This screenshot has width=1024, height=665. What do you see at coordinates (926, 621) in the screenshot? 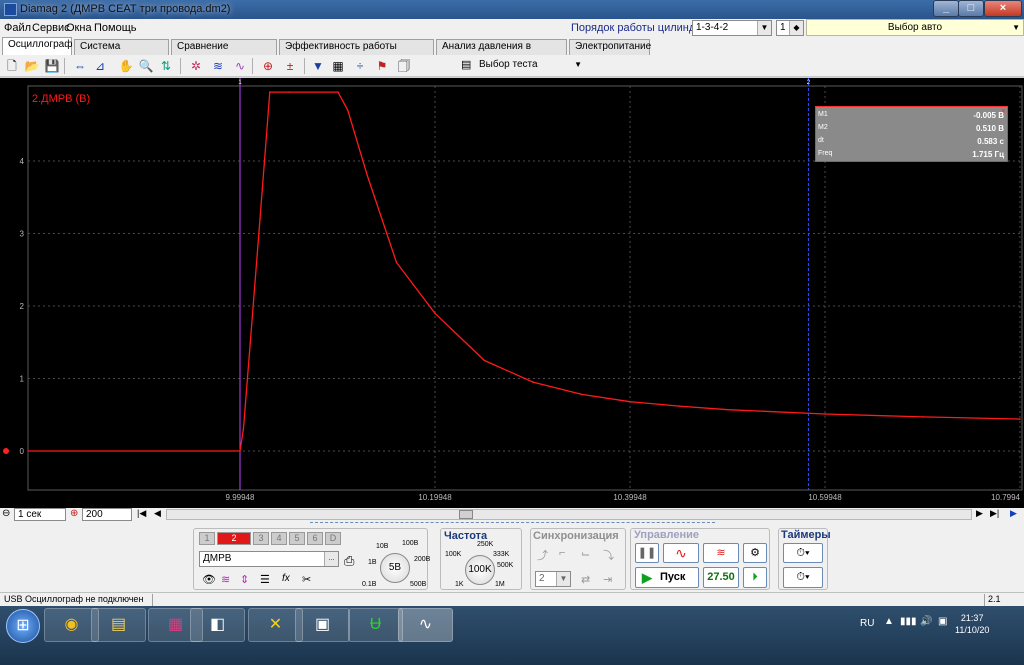
I see `volume-icon: 🔊` at bounding box center [926, 621].